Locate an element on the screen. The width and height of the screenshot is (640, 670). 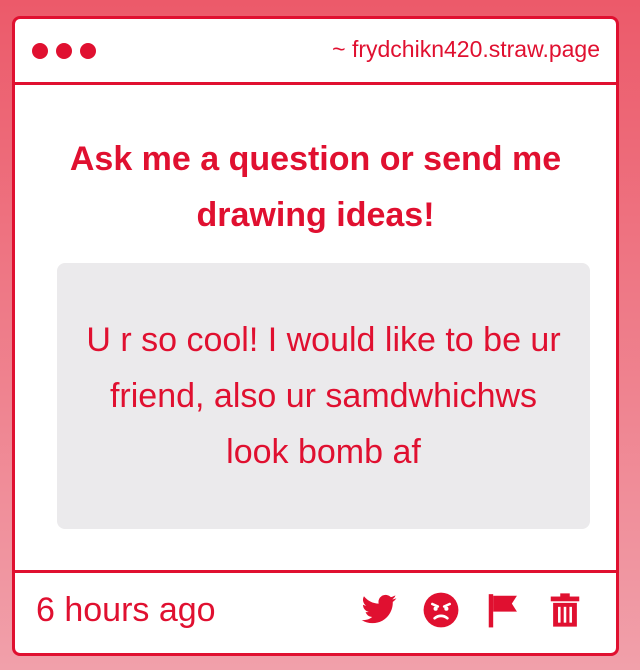
trash-icon is located at coordinates (565, 610).